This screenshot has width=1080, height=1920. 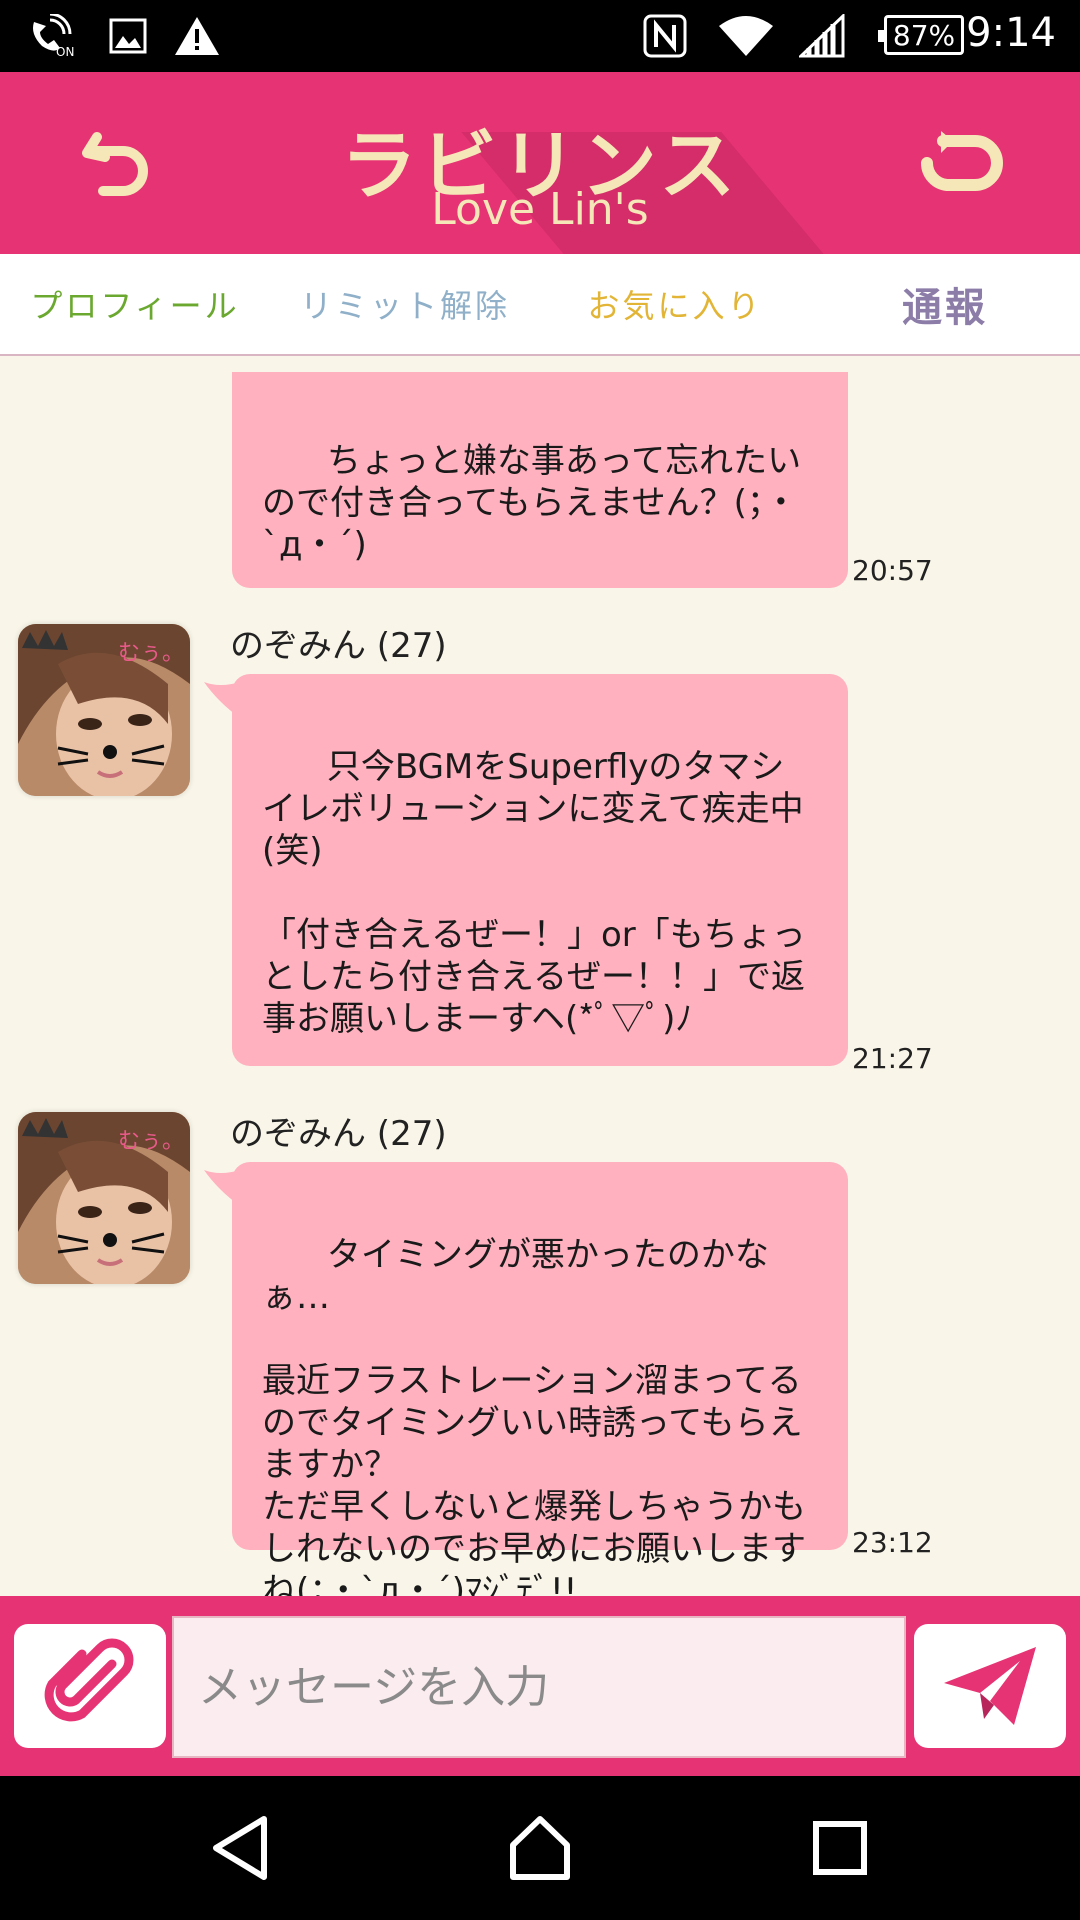 I want to click on tab-favorites-label: お気に入り, so click(x=675, y=306).